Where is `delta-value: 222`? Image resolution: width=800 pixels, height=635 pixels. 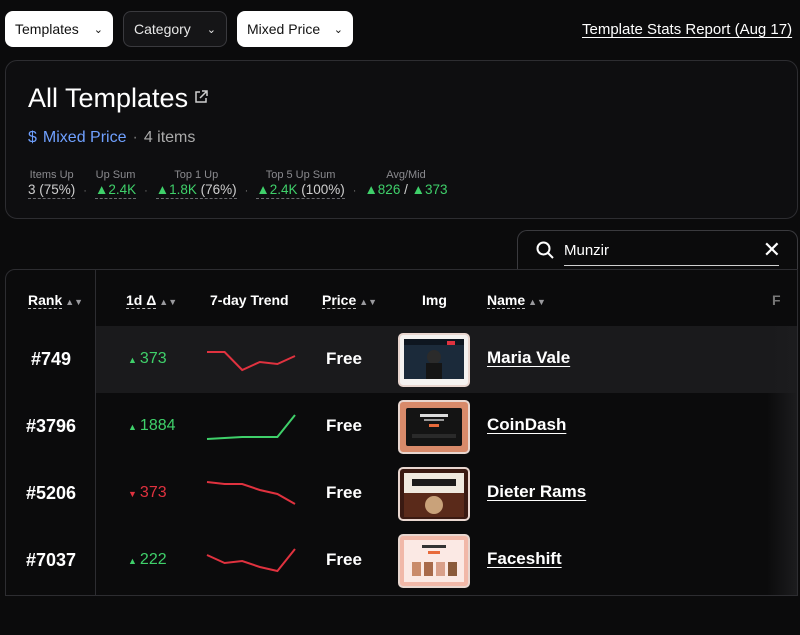
delta-value: 222 is located at coordinates (153, 559).